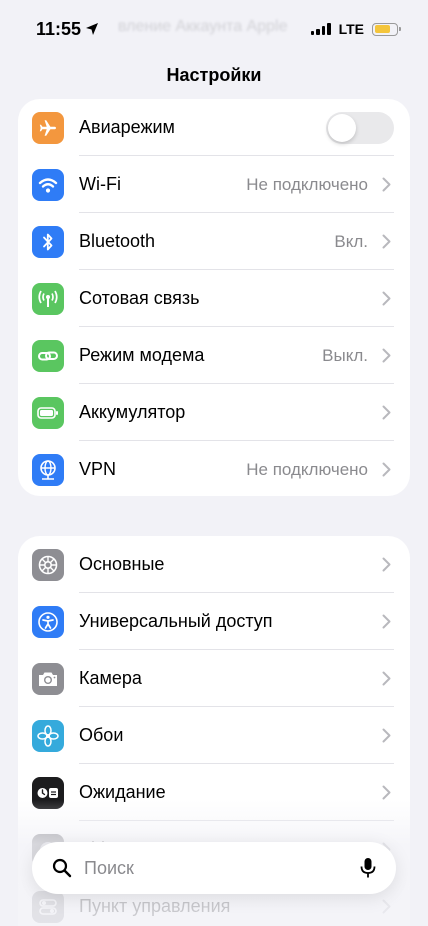 The image size is (428, 926). I want to click on camera-icon, so click(48, 678).